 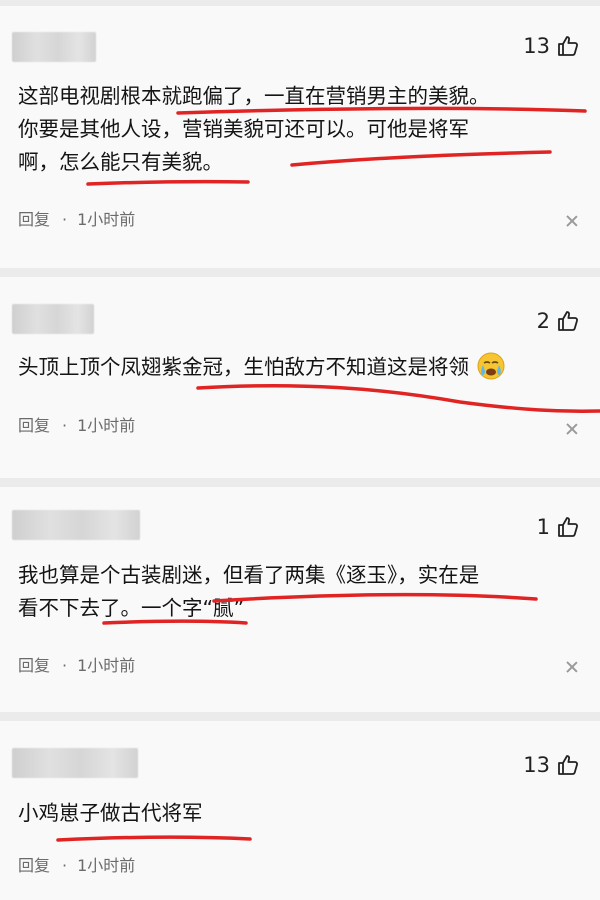 I want to click on like-count: 1, so click(x=543, y=527).